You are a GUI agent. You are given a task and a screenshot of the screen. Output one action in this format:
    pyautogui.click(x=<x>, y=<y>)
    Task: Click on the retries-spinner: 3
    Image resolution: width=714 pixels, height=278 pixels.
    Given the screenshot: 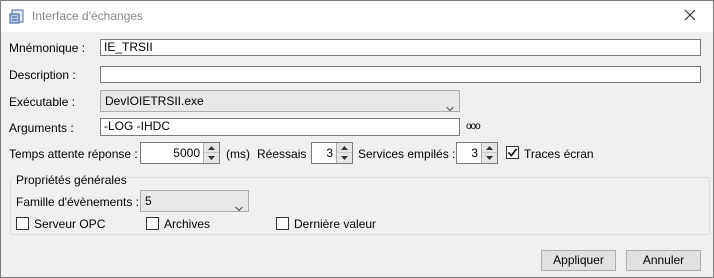 What is the action you would take?
    pyautogui.click(x=332, y=153)
    